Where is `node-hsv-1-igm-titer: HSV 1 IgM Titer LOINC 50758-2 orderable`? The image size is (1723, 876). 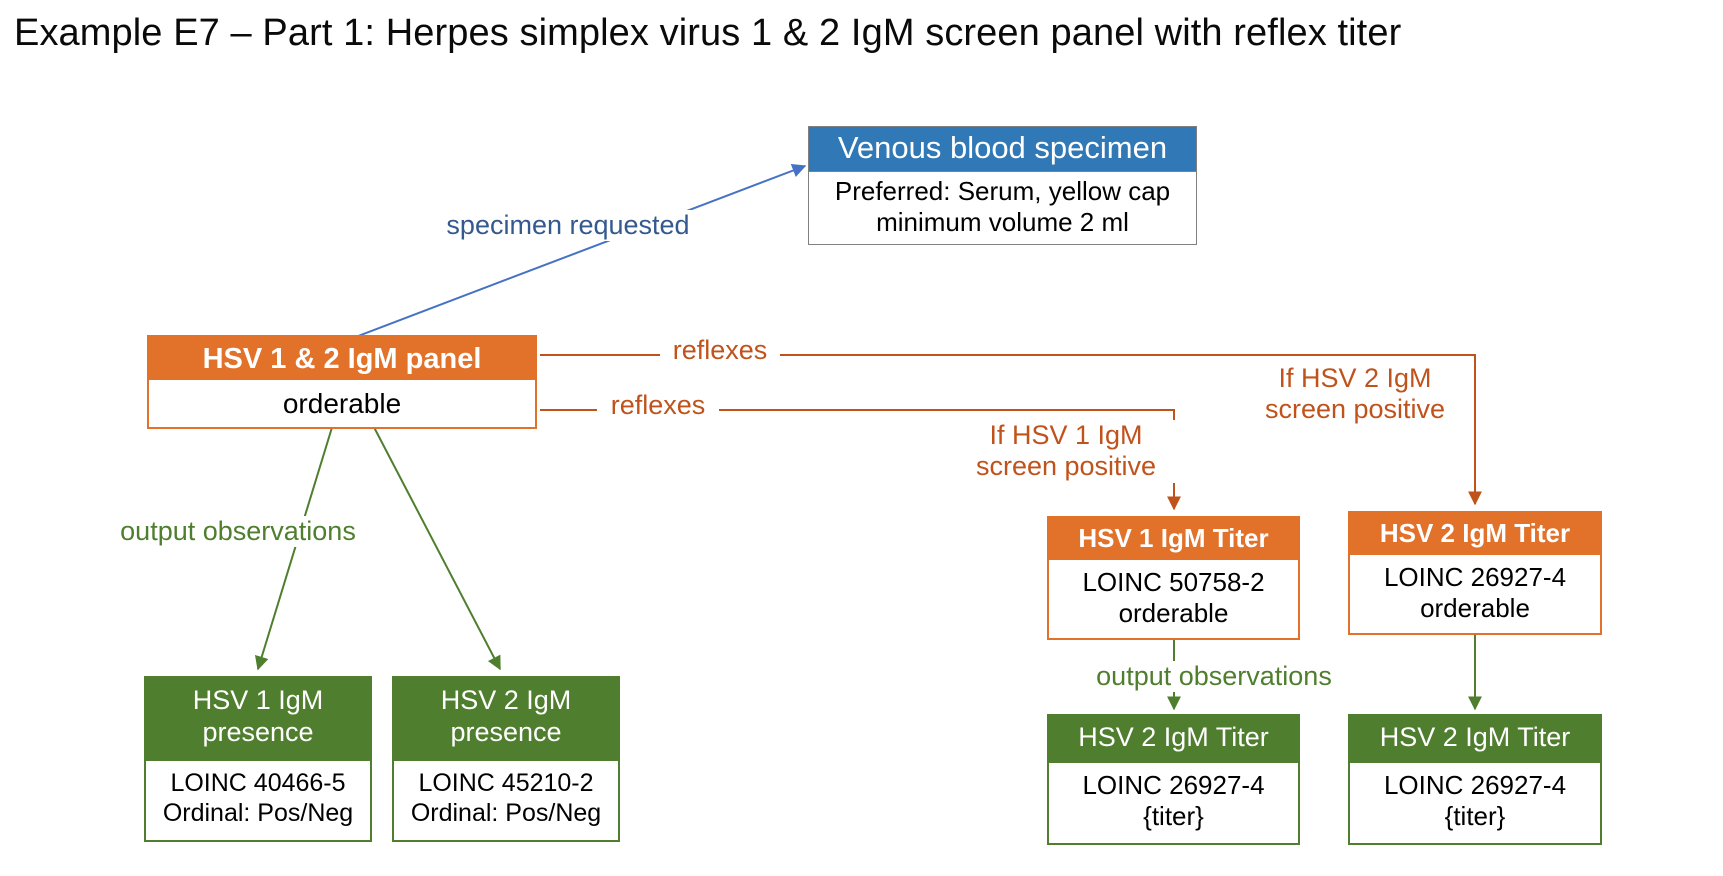
node-hsv-1-igm-titer: HSV 1 IgM Titer LOINC 50758-2 orderable is located at coordinates (1173, 578).